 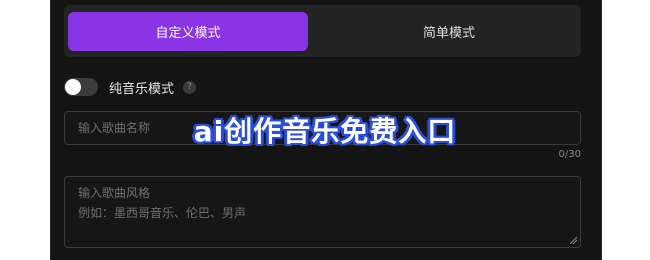 I want to click on pure-music-label: 纯音乐模式, so click(x=142, y=89).